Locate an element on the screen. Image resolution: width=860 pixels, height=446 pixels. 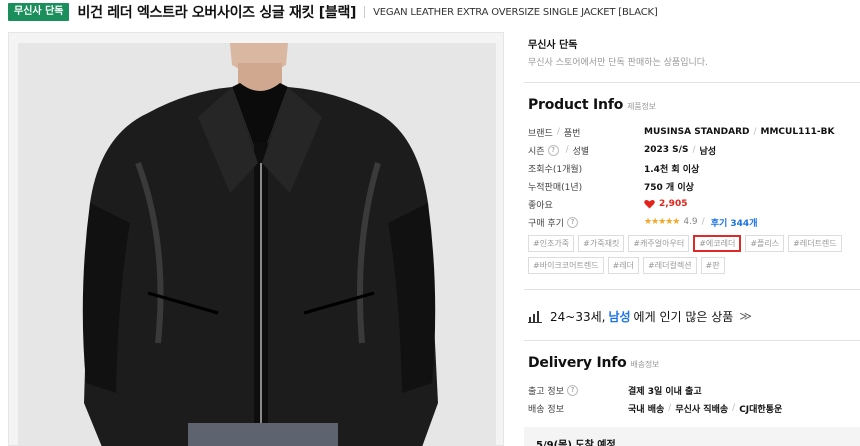
season-row: 시즌 ? / 성별 2023 S/S / 남성 is located at coordinates (622, 150).